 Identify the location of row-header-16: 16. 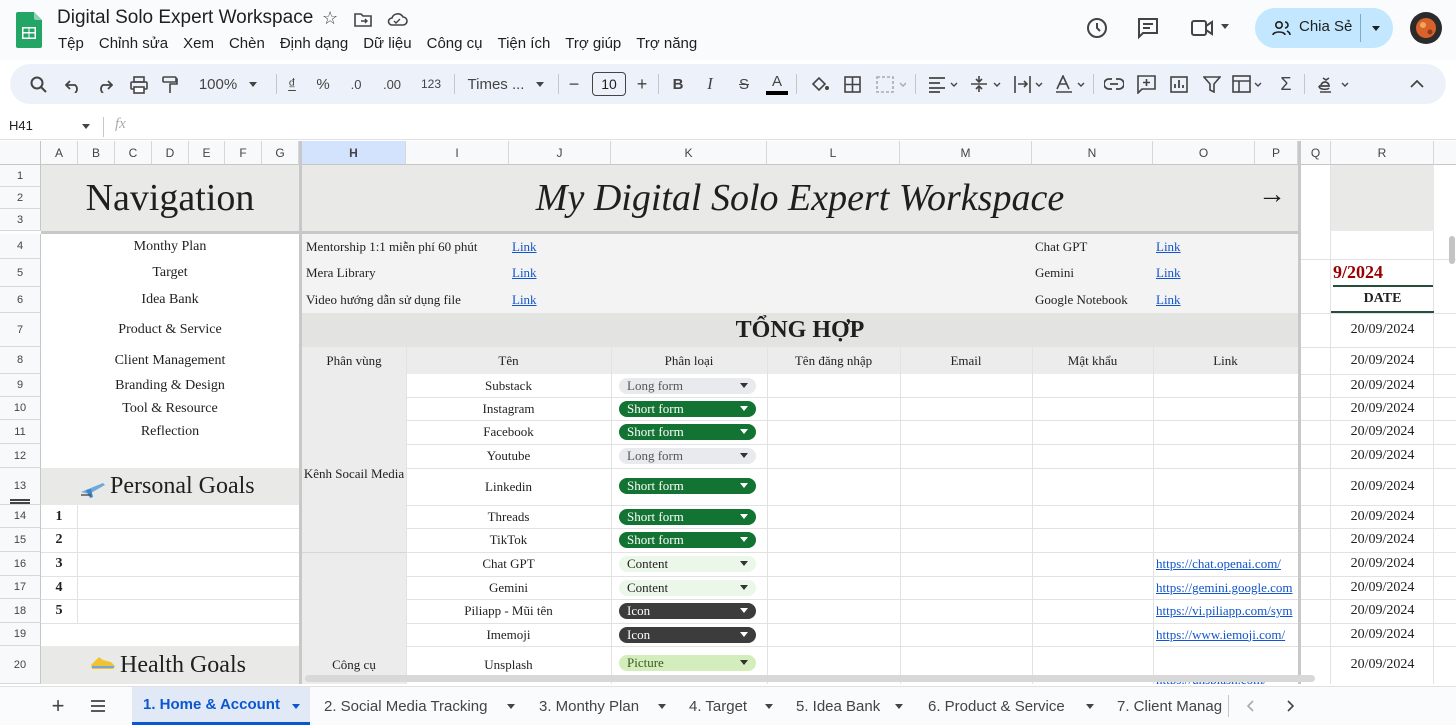
(20, 564).